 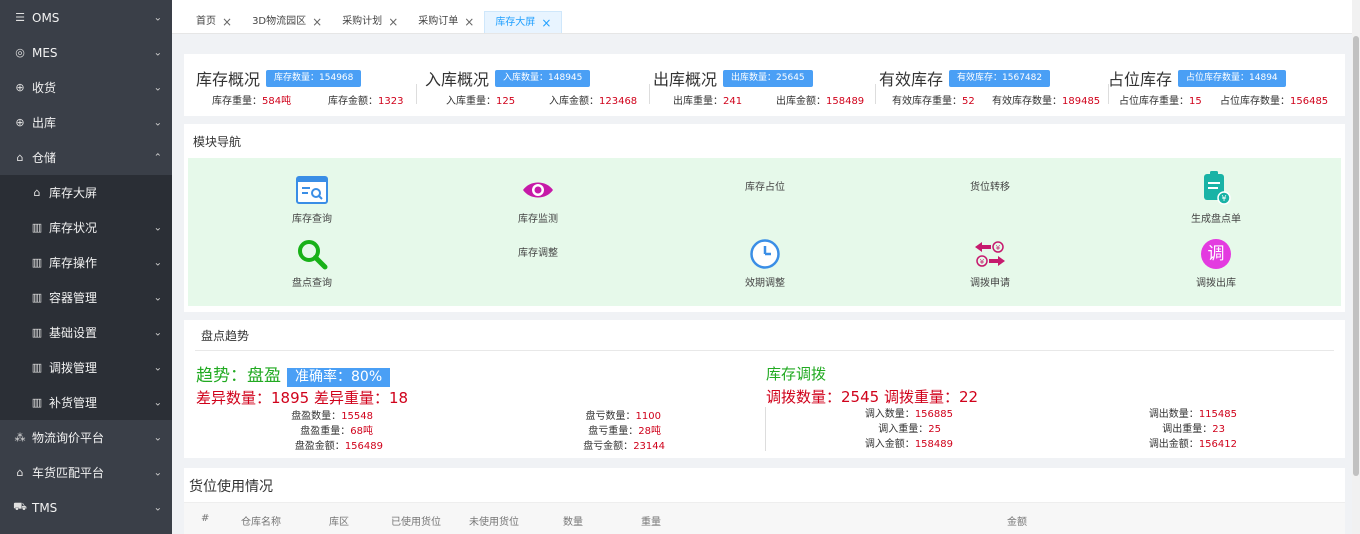 I want to click on label: 出库重量：, so click(x=698, y=101).